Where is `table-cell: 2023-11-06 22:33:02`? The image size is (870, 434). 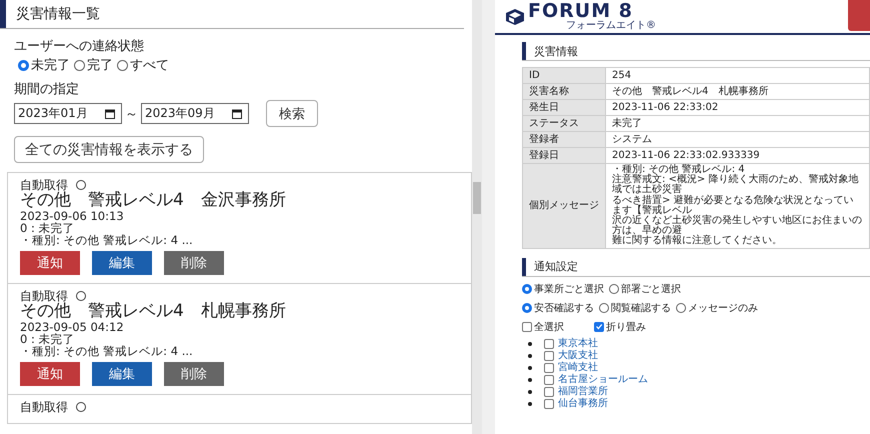 table-cell: 2023-11-06 22:33:02 is located at coordinates (738, 108).